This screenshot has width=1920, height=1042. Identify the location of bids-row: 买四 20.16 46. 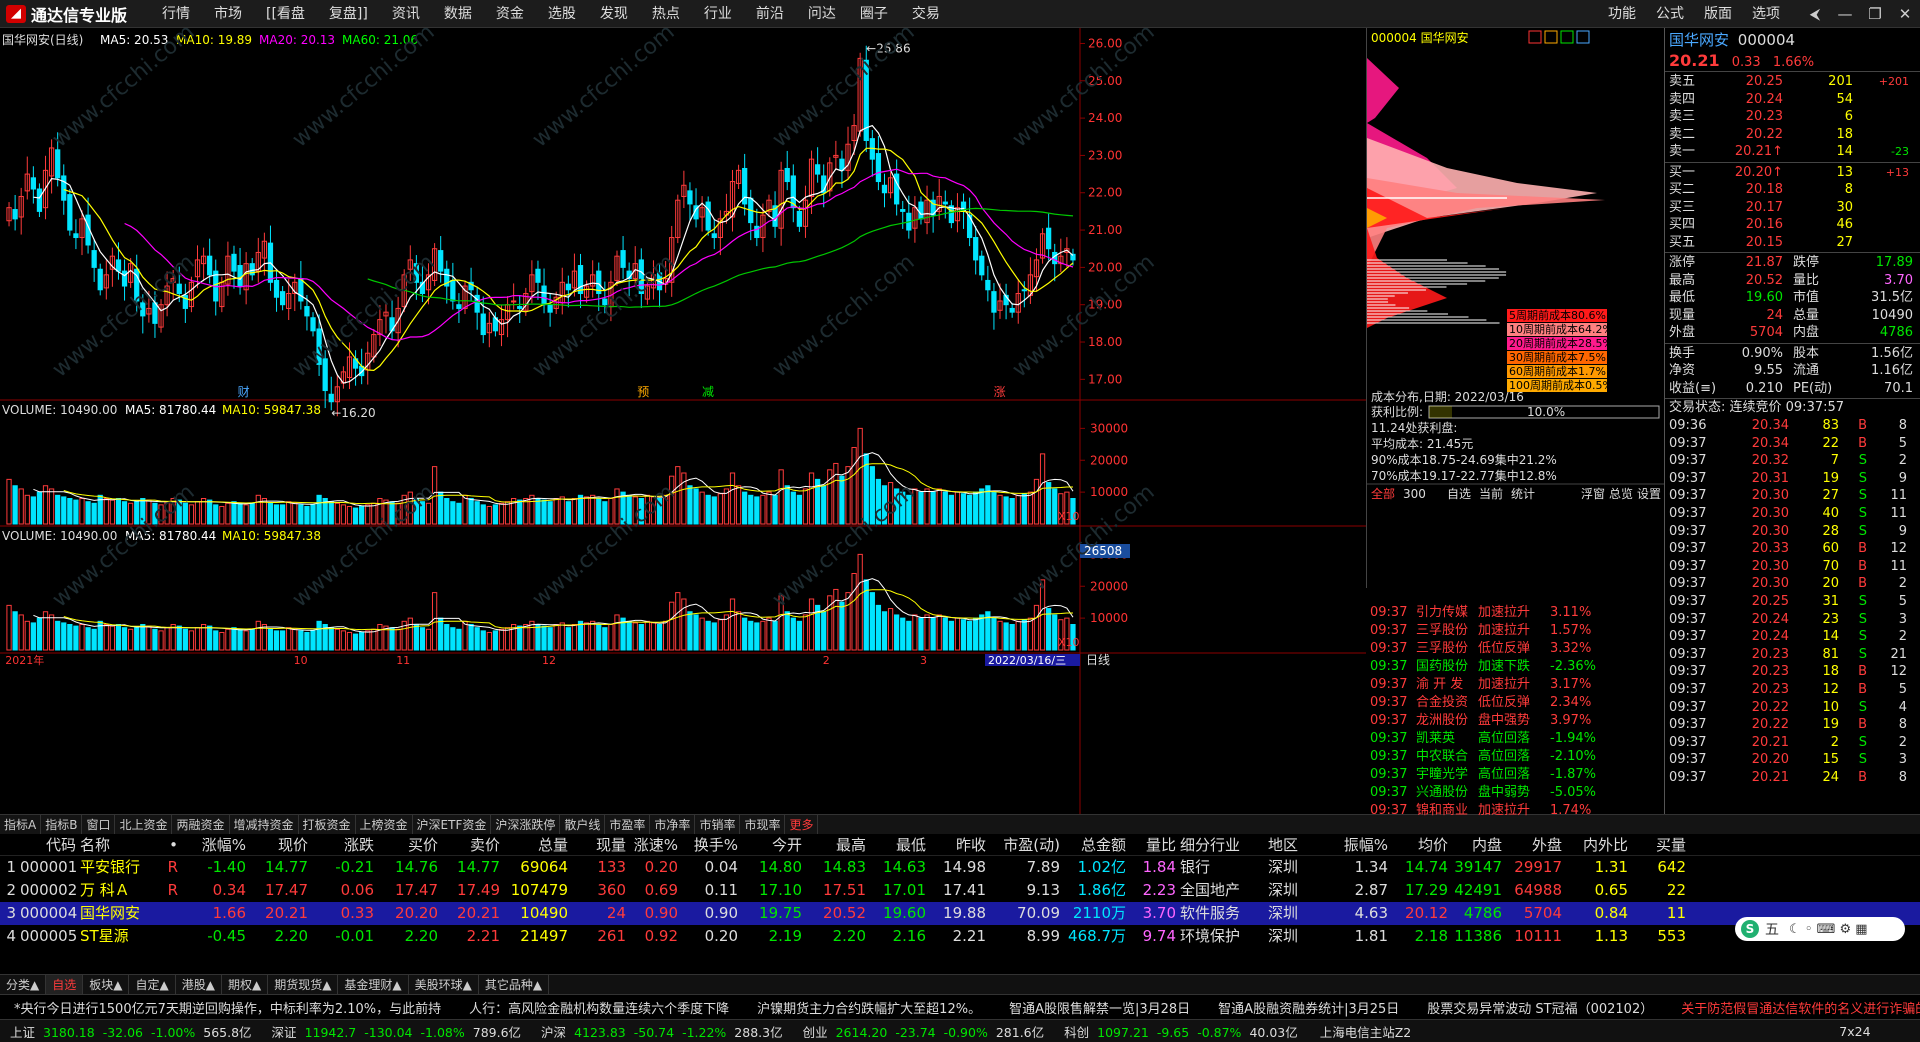
(1792, 225).